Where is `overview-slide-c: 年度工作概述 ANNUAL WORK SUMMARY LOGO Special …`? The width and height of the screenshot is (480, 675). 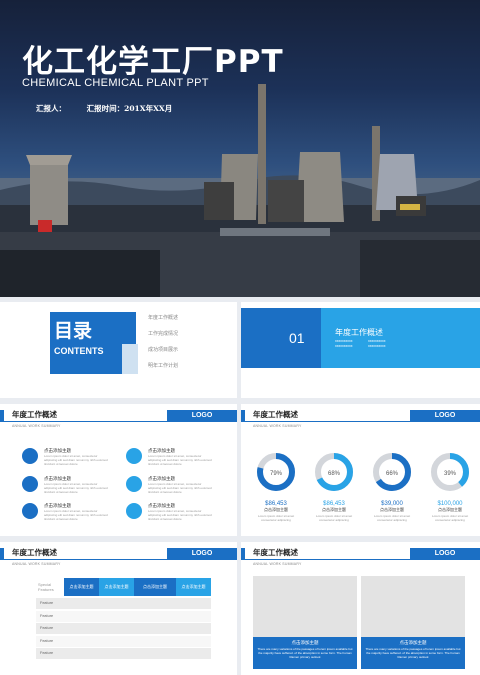
overview-slide-c: 年度工作概述 ANNUAL WORK SUMMARY LOGO Special … is located at coordinates (118, 608).